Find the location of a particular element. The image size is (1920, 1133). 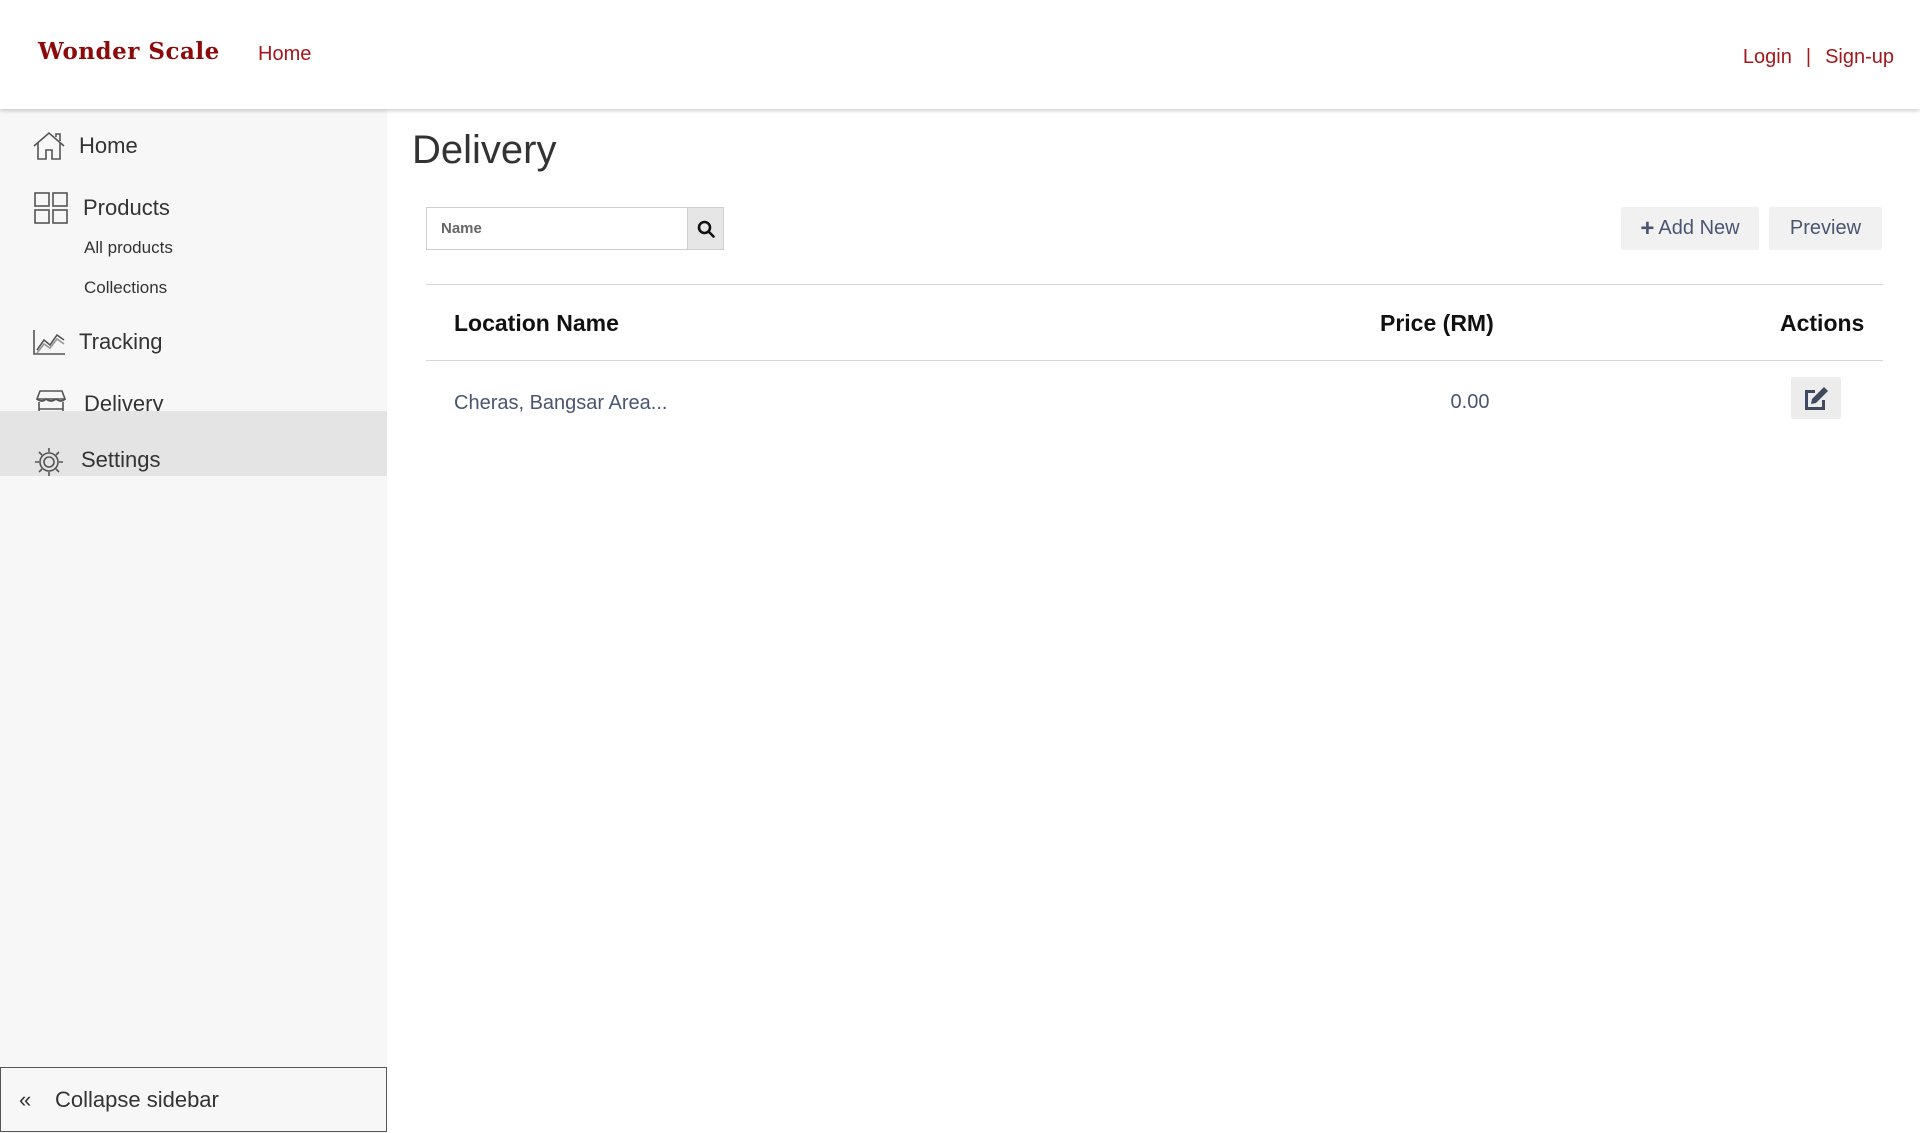

collapse-sidebar-label: Collapse sidebar is located at coordinates (137, 1099).